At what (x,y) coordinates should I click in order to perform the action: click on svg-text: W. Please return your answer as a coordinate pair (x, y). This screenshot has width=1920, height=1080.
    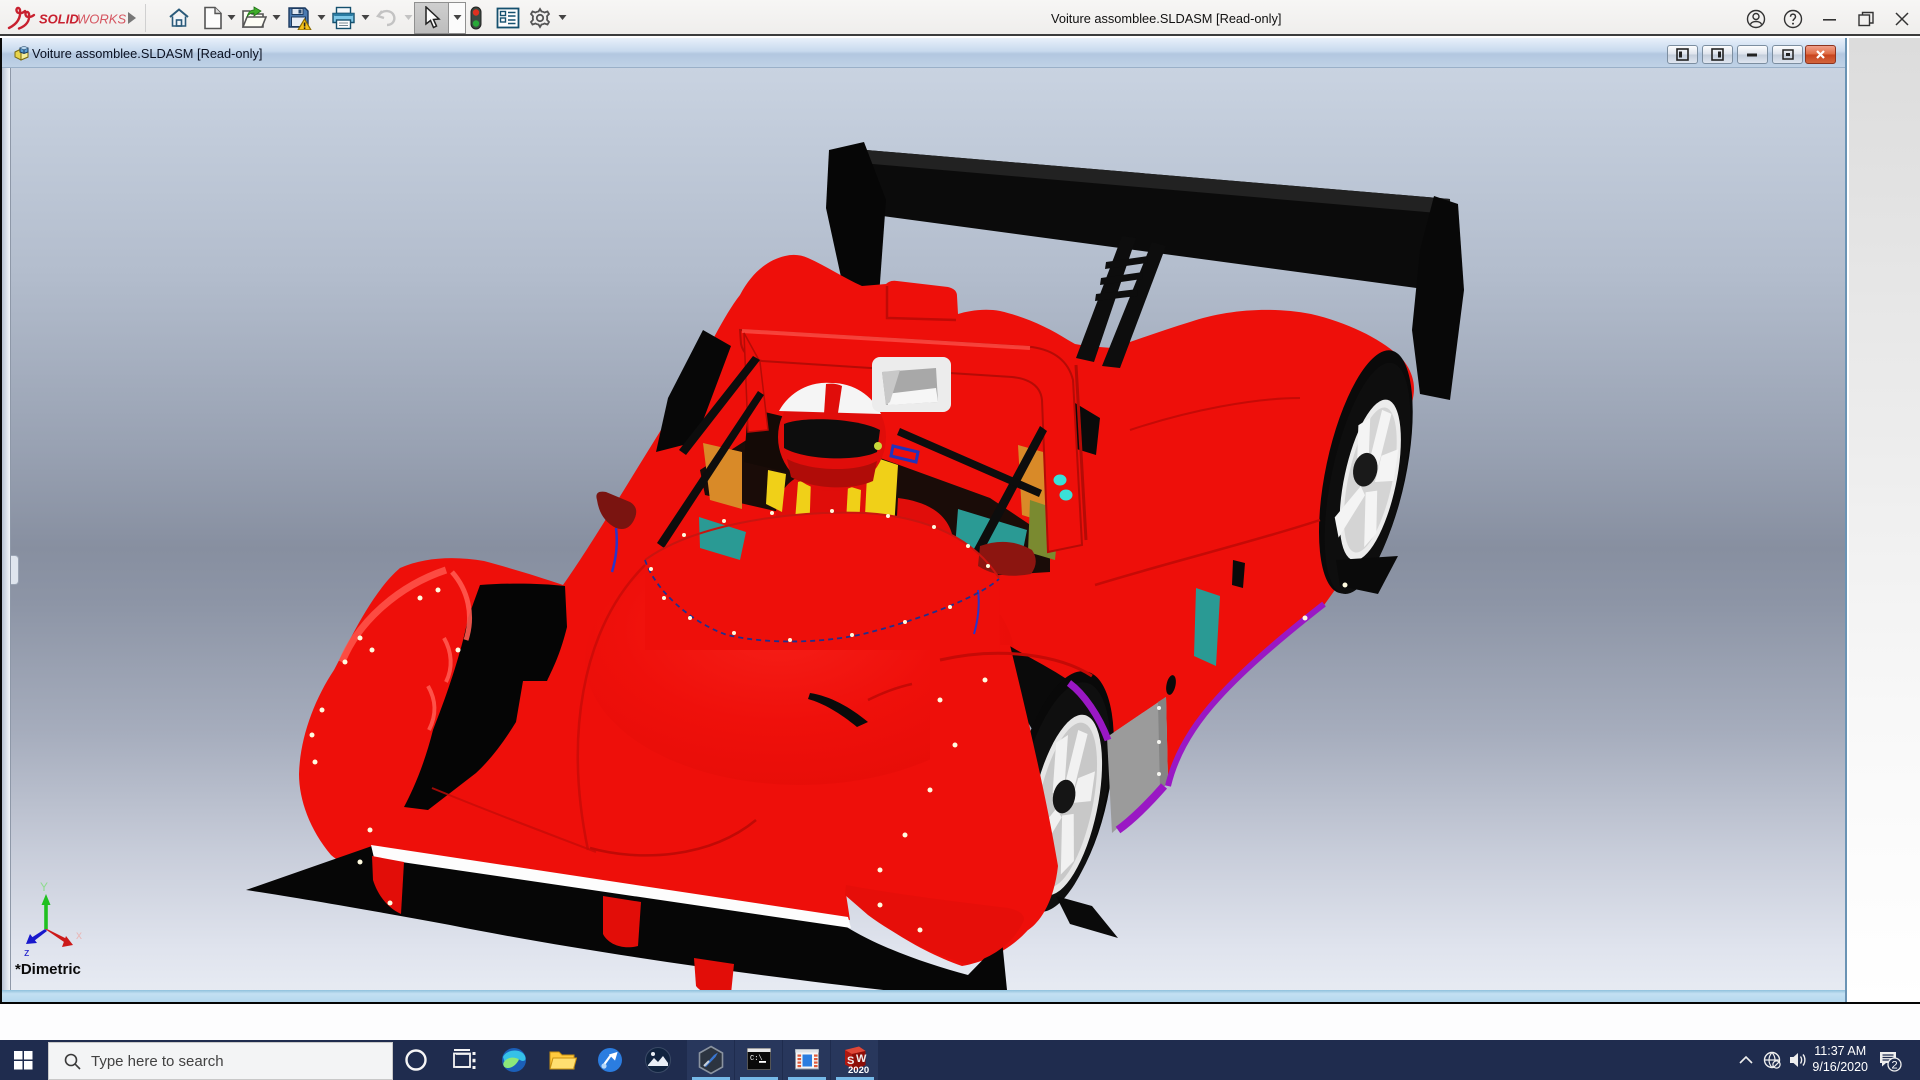
    Looking at the image, I should click on (861, 1059).